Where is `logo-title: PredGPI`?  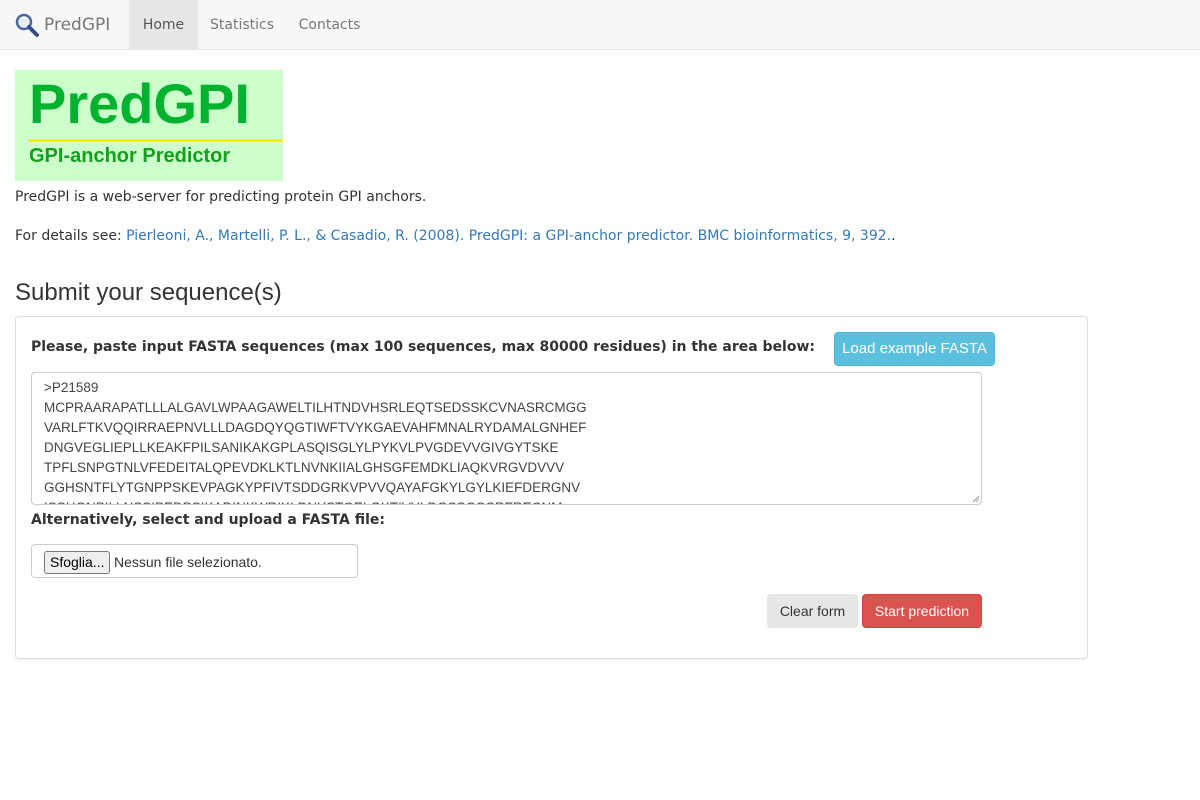 logo-title: PredGPI is located at coordinates (139, 103).